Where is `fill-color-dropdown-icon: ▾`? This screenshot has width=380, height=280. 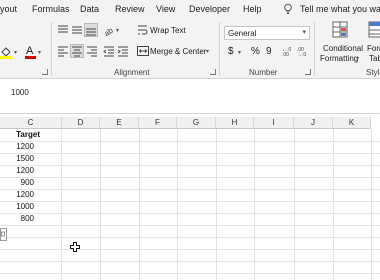 fill-color-dropdown-icon: ▾ is located at coordinates (15, 52).